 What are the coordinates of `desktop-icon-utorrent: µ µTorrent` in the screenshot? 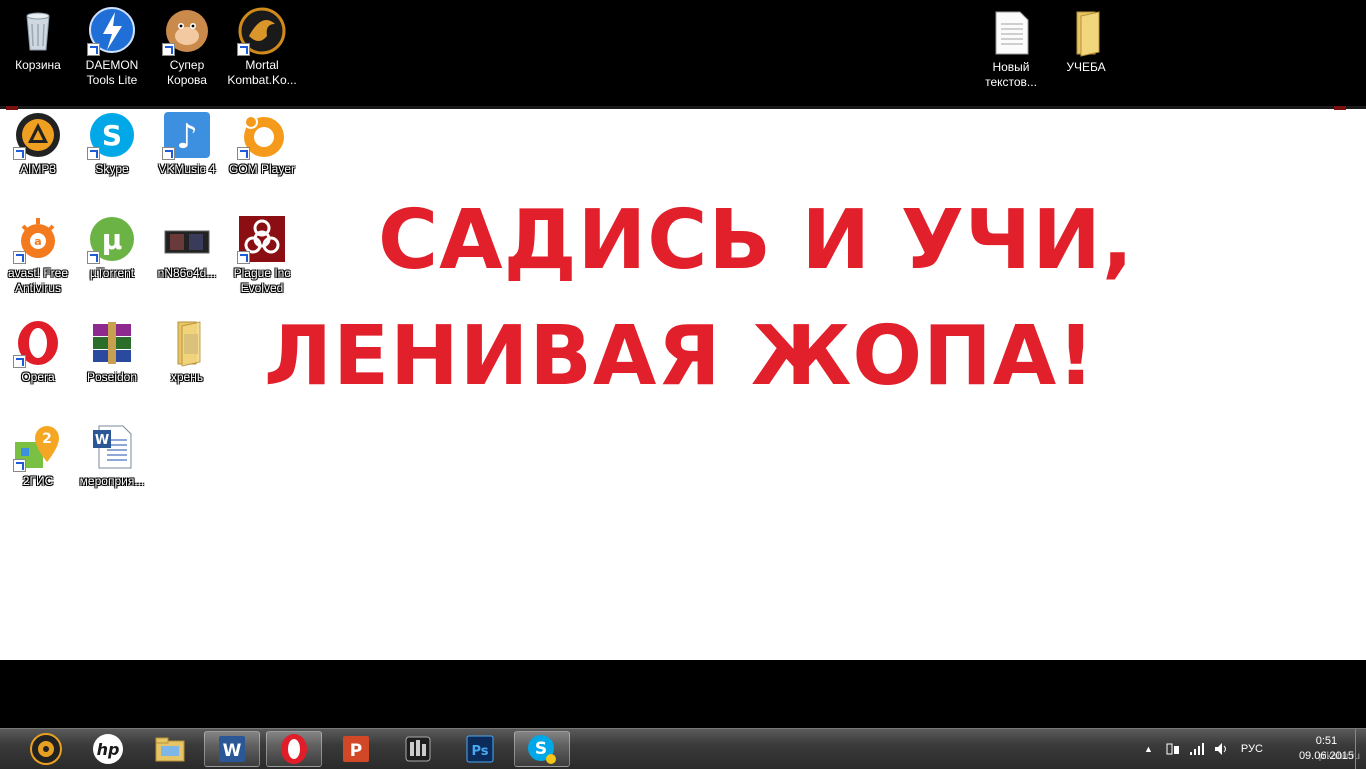 It's located at (112, 247).